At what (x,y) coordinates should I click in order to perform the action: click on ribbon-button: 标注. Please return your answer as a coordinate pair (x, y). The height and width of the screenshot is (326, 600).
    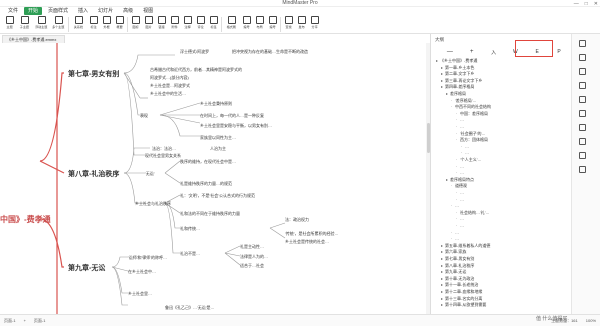
    Looking at the image, I should click on (93, 24).